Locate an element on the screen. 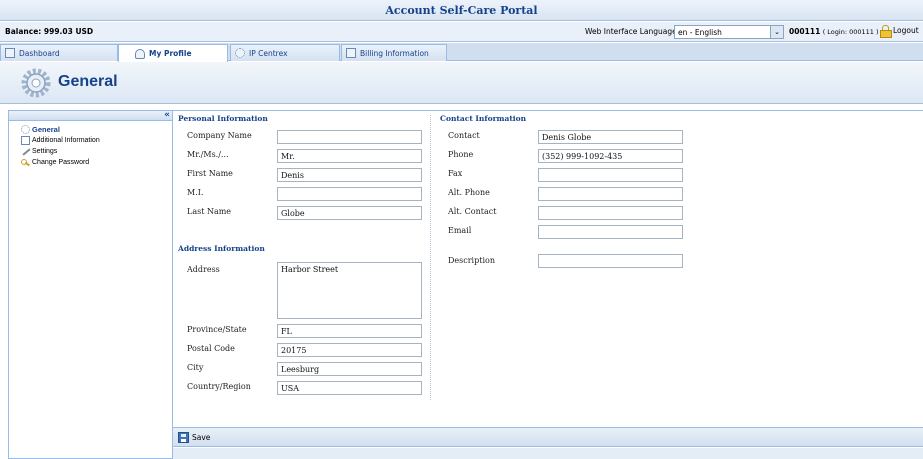  logout-link: Logout is located at coordinates (899, 31).